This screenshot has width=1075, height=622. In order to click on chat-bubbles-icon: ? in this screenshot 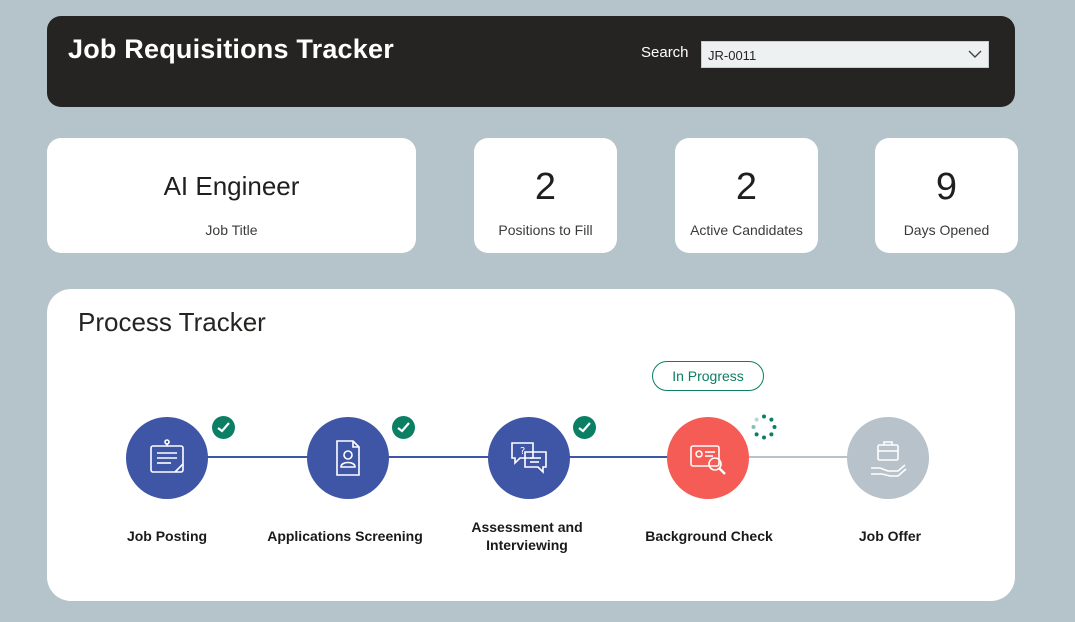, I will do `click(529, 458)`.